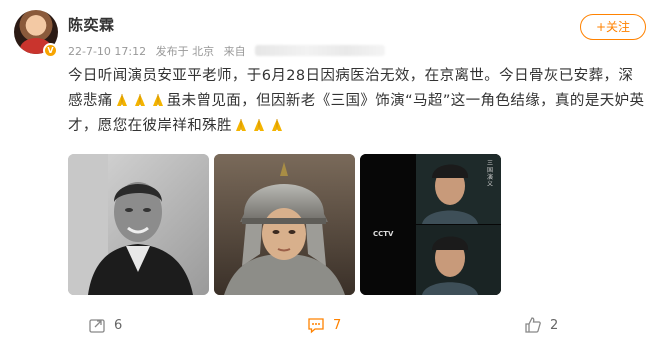  I want to click on helmet-portrait-drawing, so click(284, 224).